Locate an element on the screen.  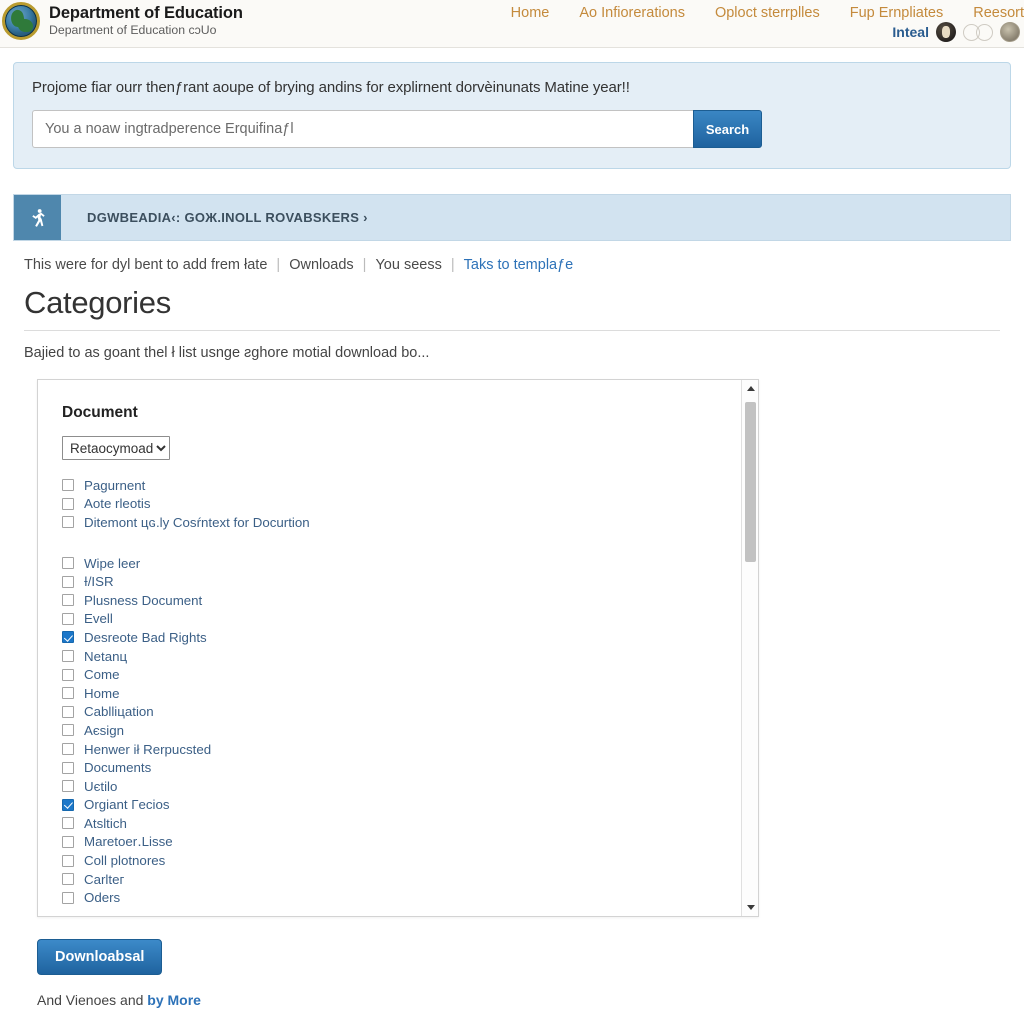
option-label: Atsltich is located at coordinates (105, 823).